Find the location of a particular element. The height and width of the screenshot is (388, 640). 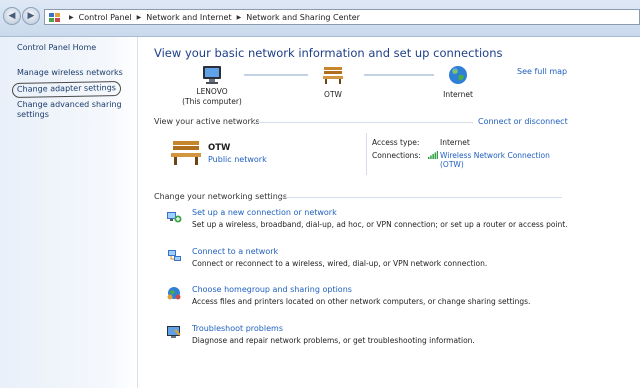

sidebar-item-change-adapter: Change adapter settings is located at coordinates (66, 89).